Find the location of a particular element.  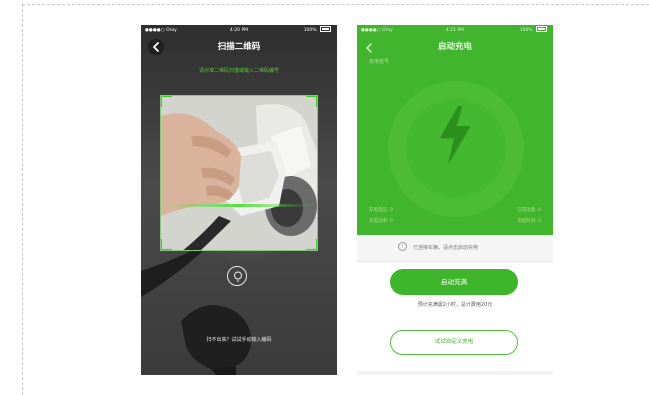

custom-charging-button: 试试自定义充电 is located at coordinates (454, 342).